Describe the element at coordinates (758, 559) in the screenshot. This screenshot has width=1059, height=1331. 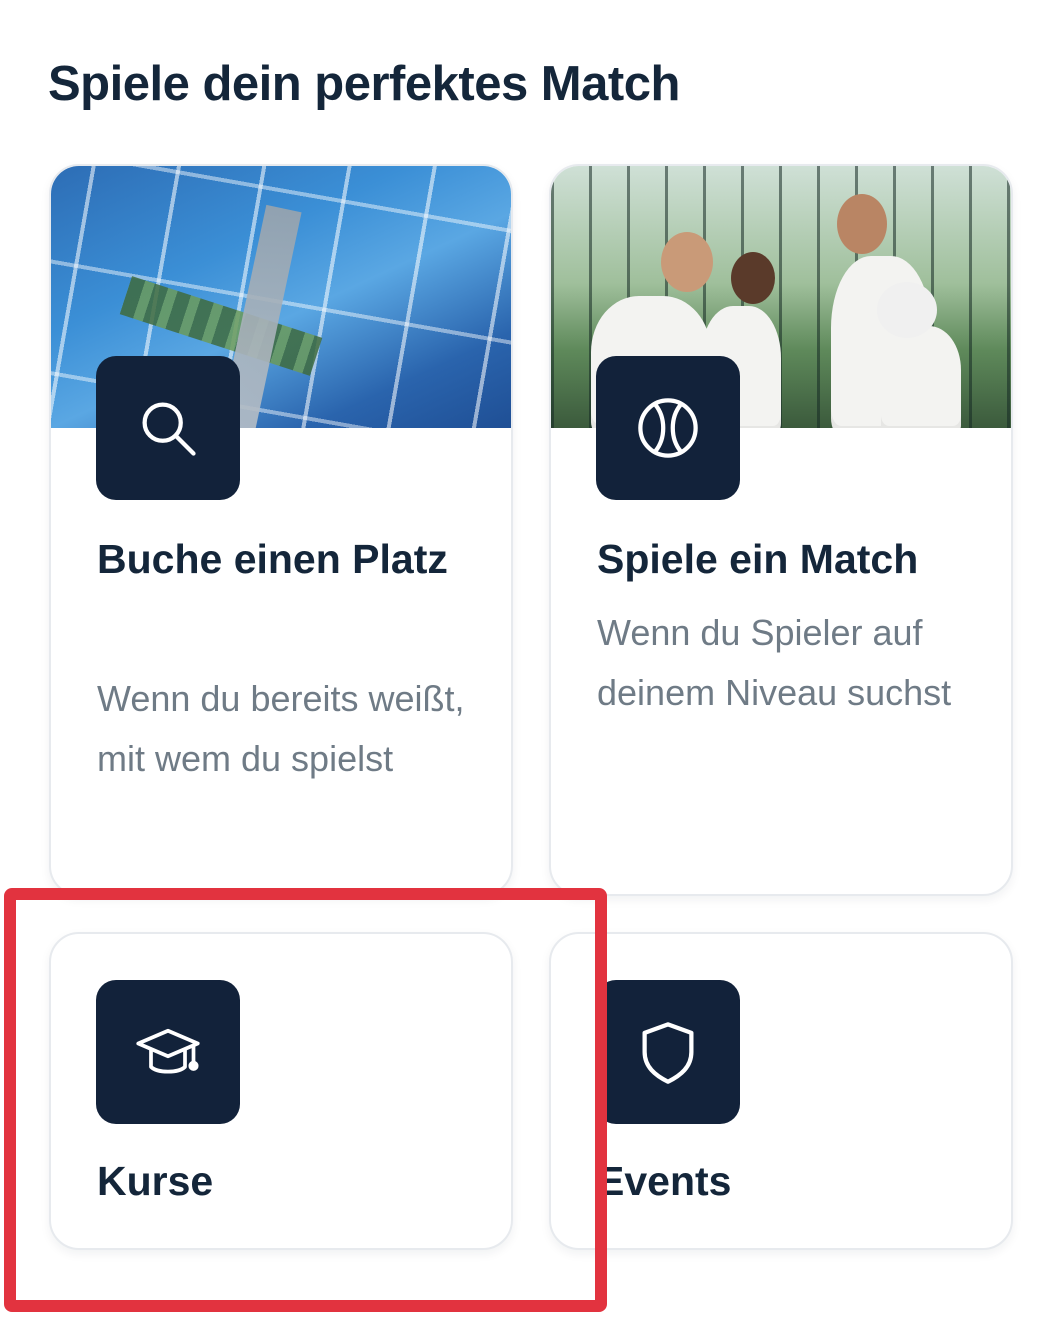
I see `card-title: Spiele ein Match` at that location.